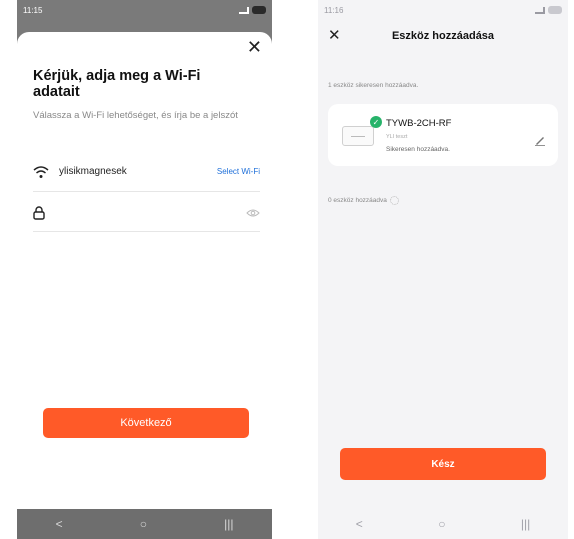  I want to click on eye-icon, so click(253, 213).